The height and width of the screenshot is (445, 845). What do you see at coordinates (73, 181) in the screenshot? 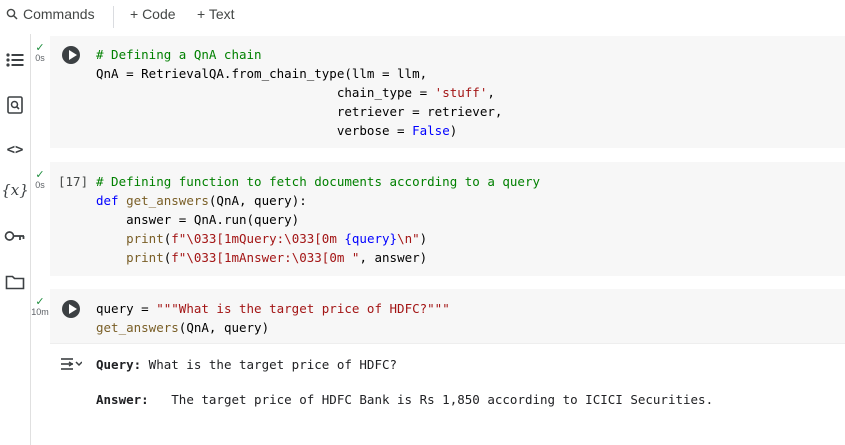
I see `execution-count: [17]` at bounding box center [73, 181].